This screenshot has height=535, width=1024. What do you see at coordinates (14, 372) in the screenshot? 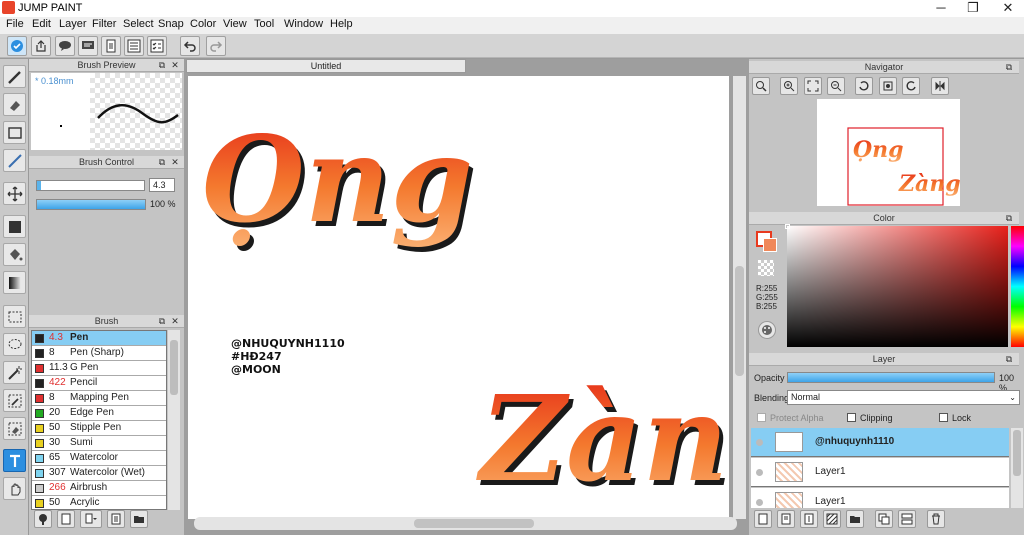
I see `magic-wand-tool` at bounding box center [14, 372].